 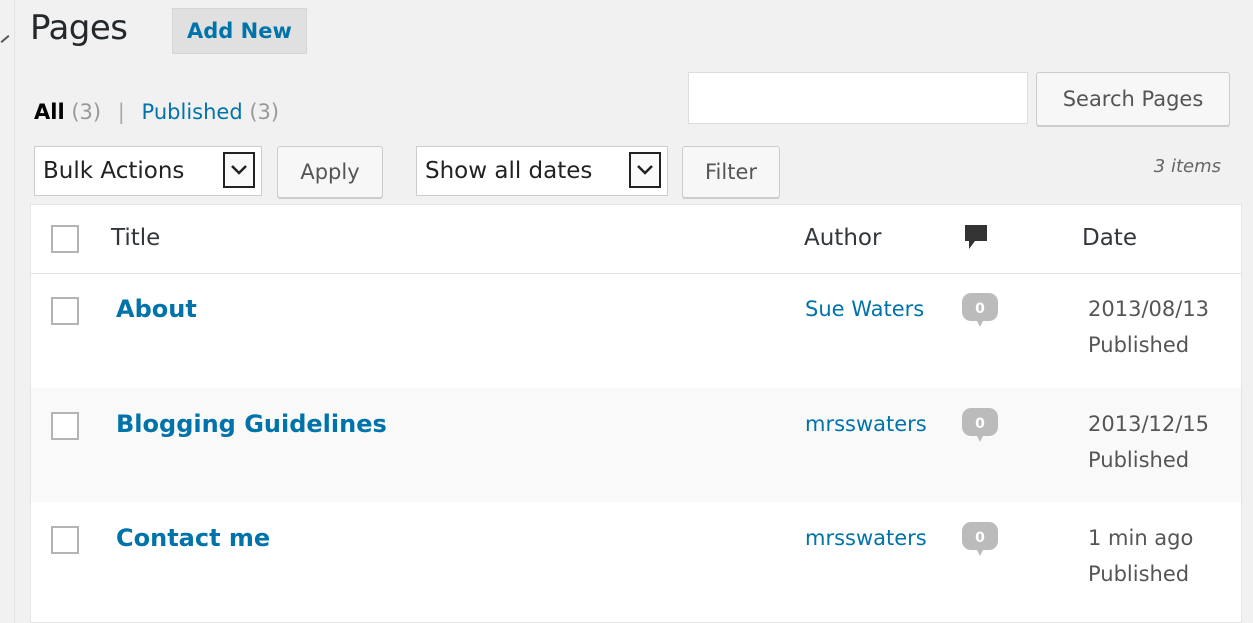 I want to click on page-title-link: Contact me, so click(x=193, y=538).